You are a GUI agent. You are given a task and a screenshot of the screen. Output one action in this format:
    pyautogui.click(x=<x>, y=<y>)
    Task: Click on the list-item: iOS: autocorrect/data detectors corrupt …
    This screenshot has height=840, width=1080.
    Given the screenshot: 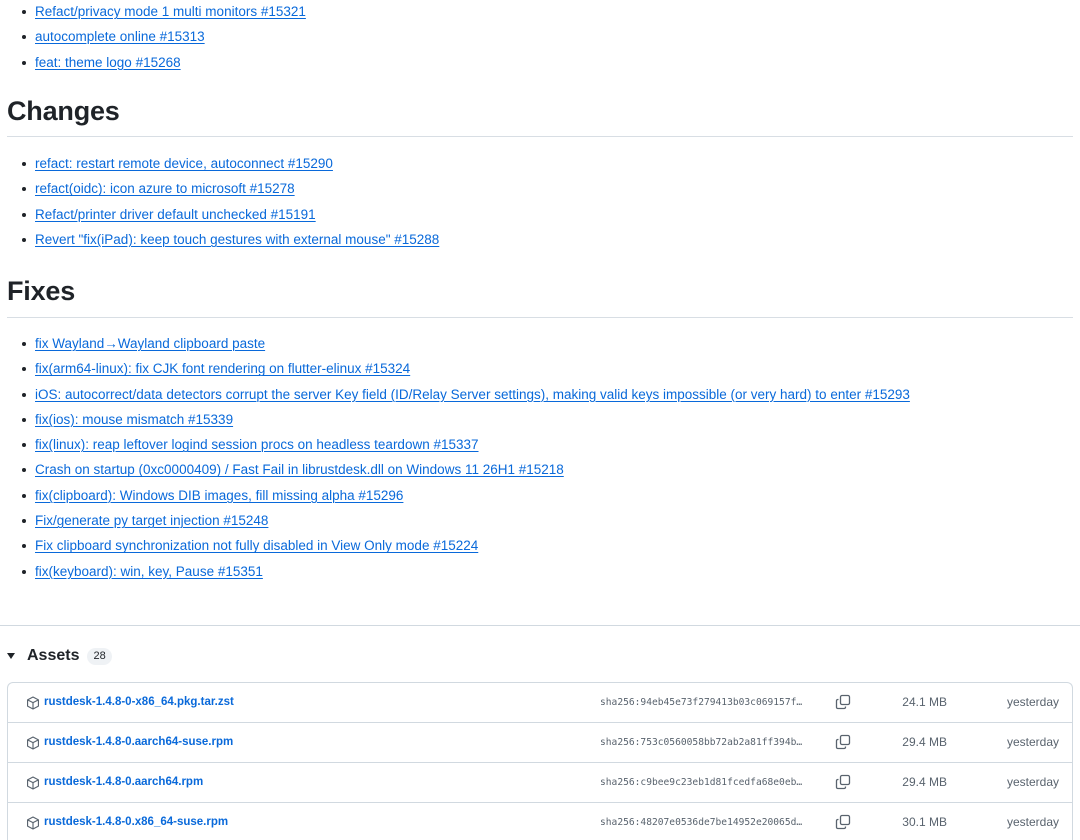 What is the action you would take?
    pyautogui.click(x=466, y=394)
    